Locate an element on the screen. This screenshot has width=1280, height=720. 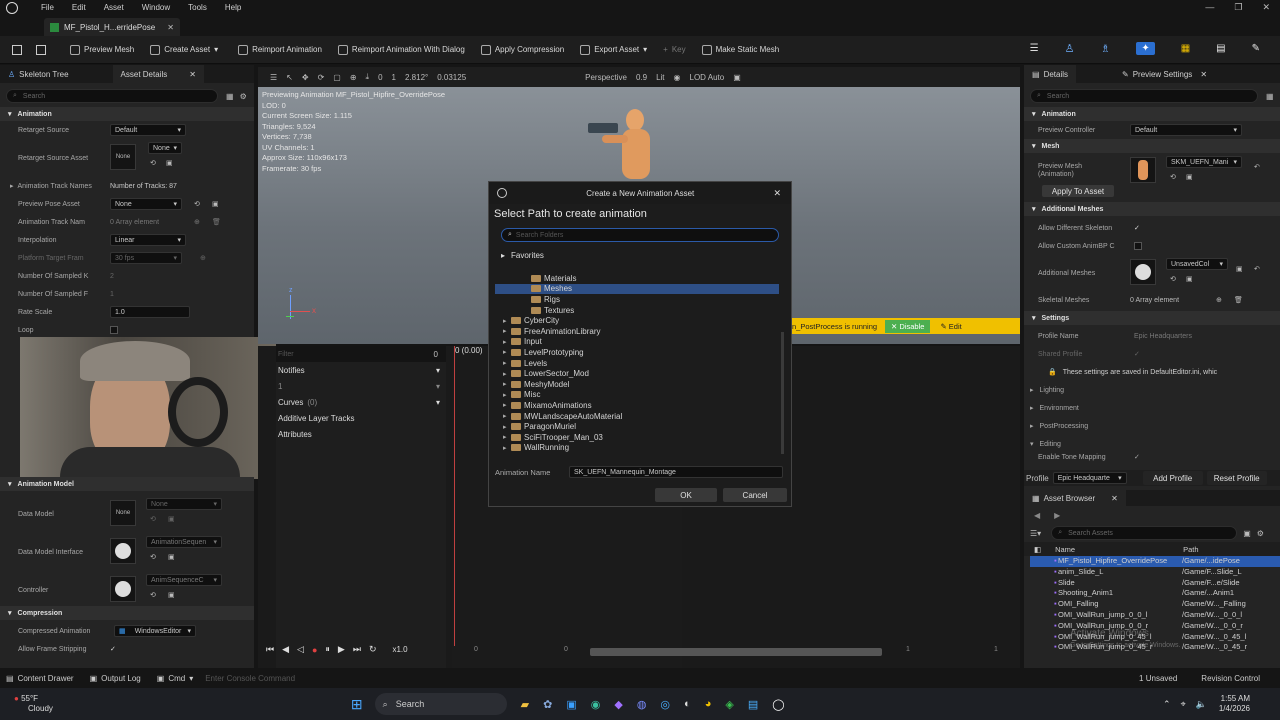
shared-profile-checkbox: ✓ is located at coordinates (1137, 354).